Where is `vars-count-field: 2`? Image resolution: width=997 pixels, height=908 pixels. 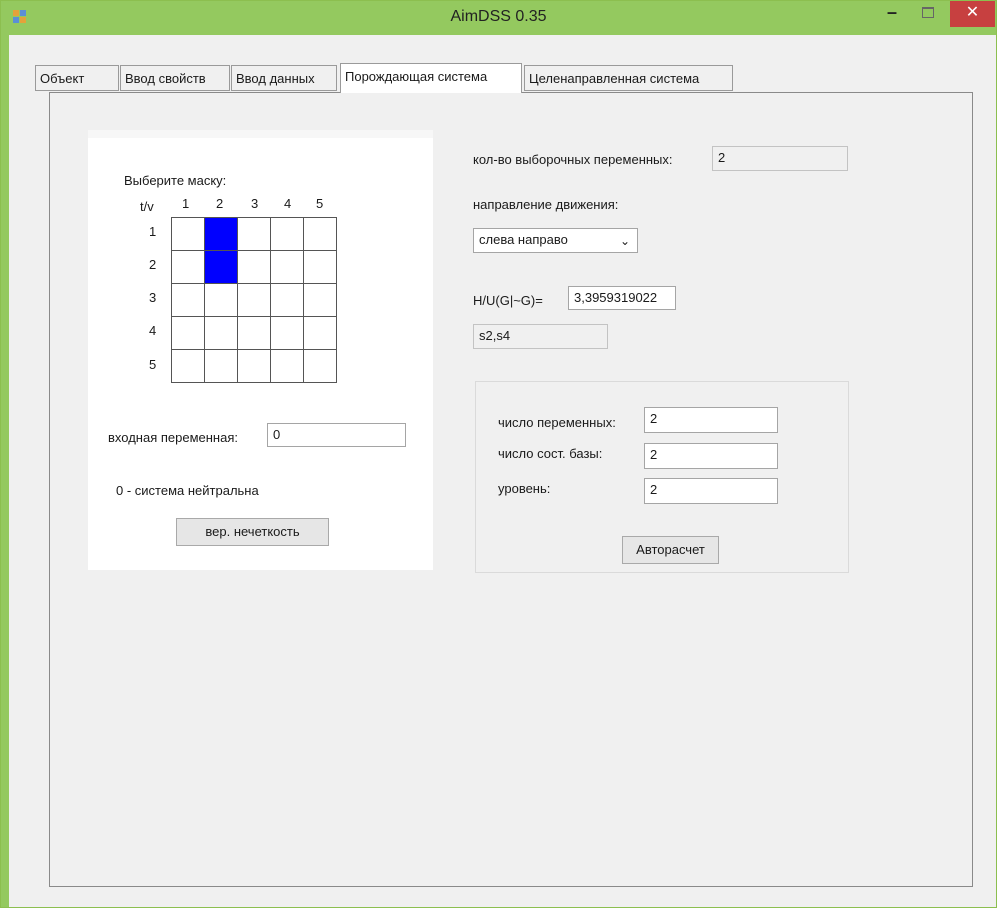 vars-count-field: 2 is located at coordinates (711, 420).